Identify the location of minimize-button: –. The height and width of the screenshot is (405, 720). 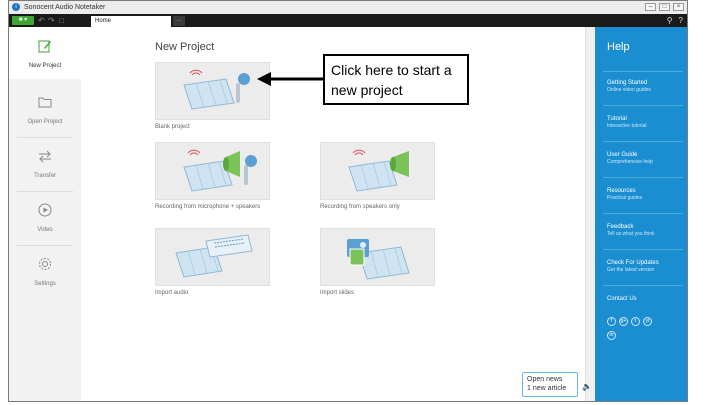
(650, 7).